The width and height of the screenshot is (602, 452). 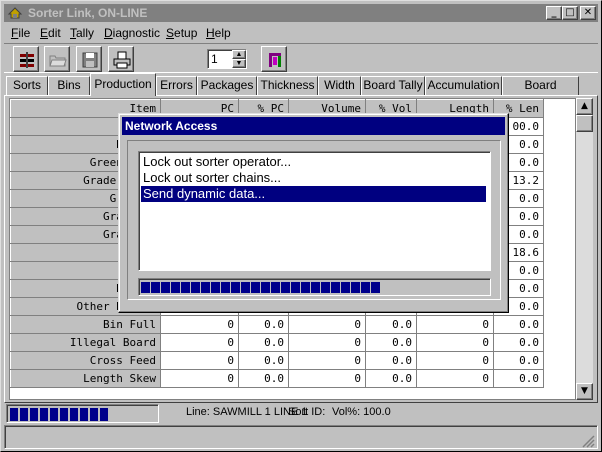 I want to click on tab-width: Width, so click(x=339, y=85).